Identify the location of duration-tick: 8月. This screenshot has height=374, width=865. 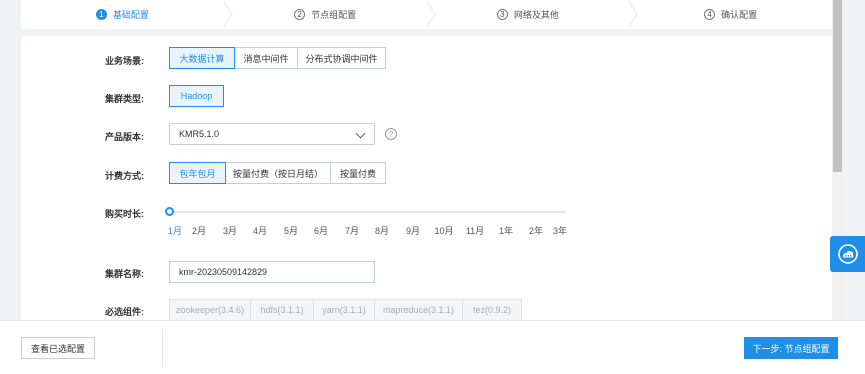
(382, 230).